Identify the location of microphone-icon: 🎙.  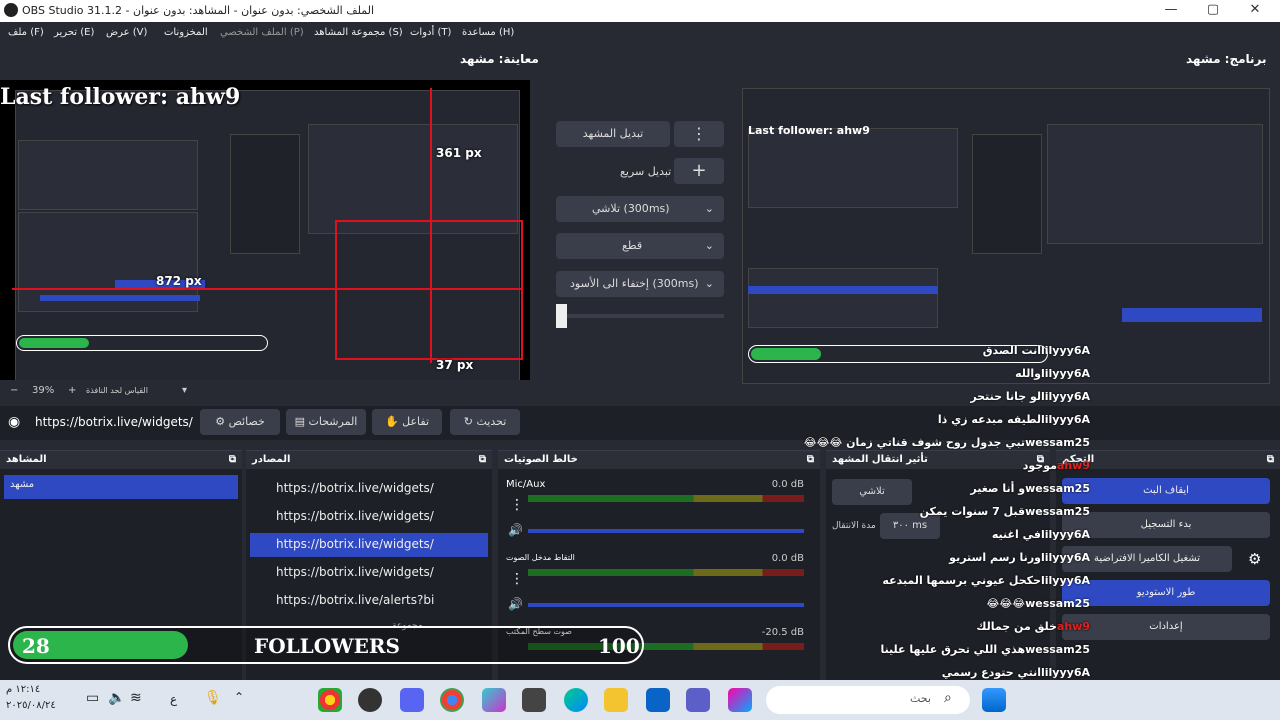
(213, 698).